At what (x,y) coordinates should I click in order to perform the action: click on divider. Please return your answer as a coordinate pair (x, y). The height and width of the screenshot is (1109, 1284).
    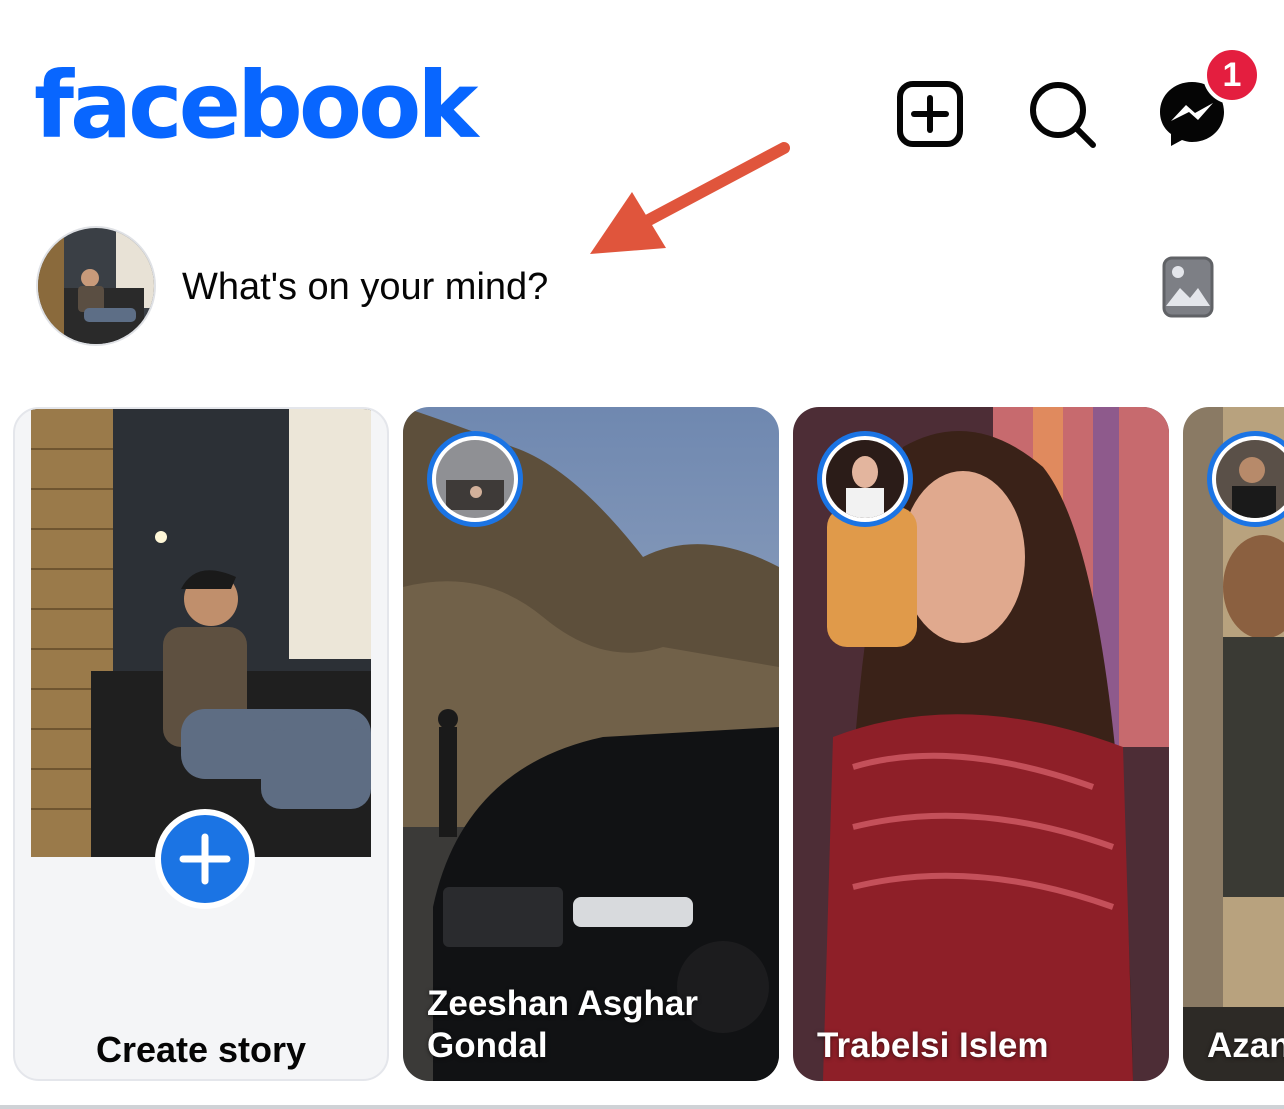
    Looking at the image, I should click on (642, 1107).